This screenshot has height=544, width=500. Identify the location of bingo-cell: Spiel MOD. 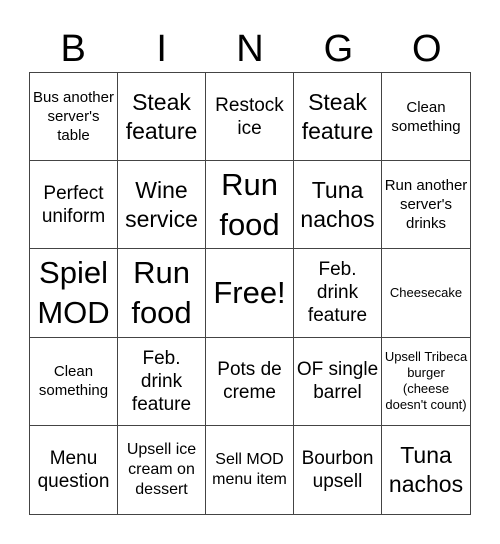
(74, 293).